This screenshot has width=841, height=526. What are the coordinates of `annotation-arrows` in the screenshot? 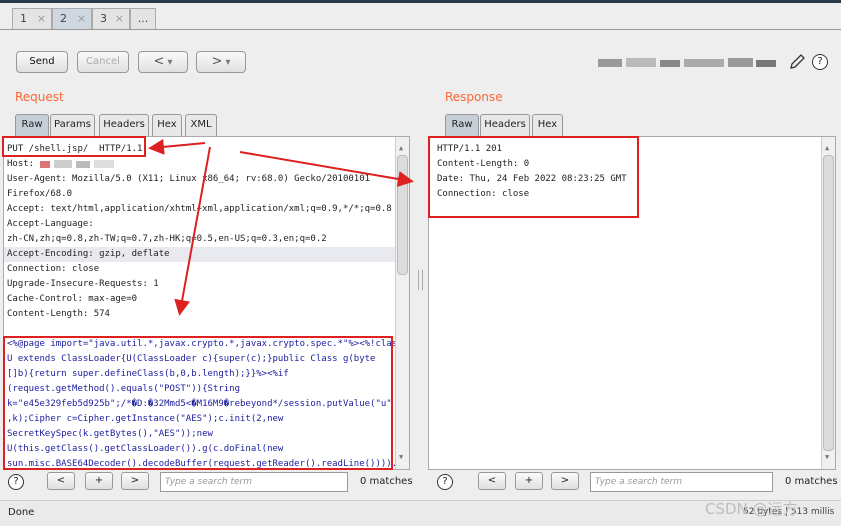 It's located at (281, 227).